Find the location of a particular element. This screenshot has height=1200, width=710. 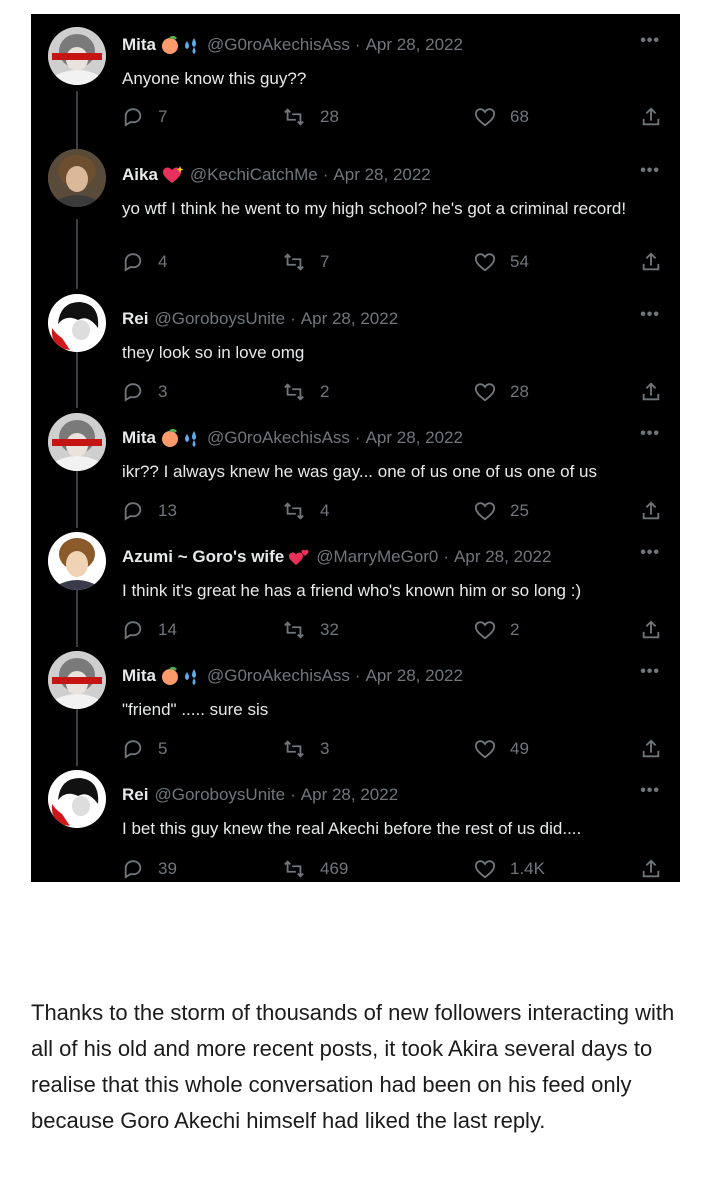

display-name: Aika is located at coordinates (140, 175).